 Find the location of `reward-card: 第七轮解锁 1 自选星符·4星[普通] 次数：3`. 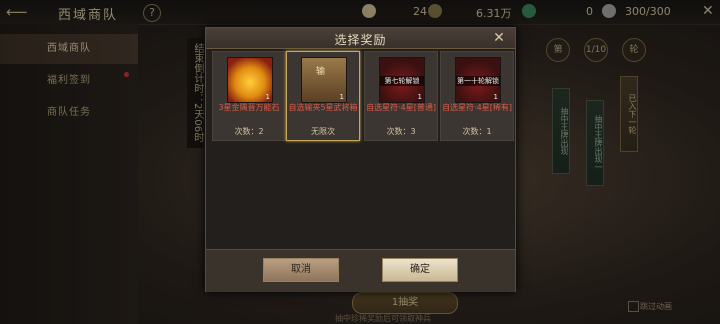

reward-card: 第七轮解锁 1 自选星符·4星[普通] 次数：3 is located at coordinates (401, 96).